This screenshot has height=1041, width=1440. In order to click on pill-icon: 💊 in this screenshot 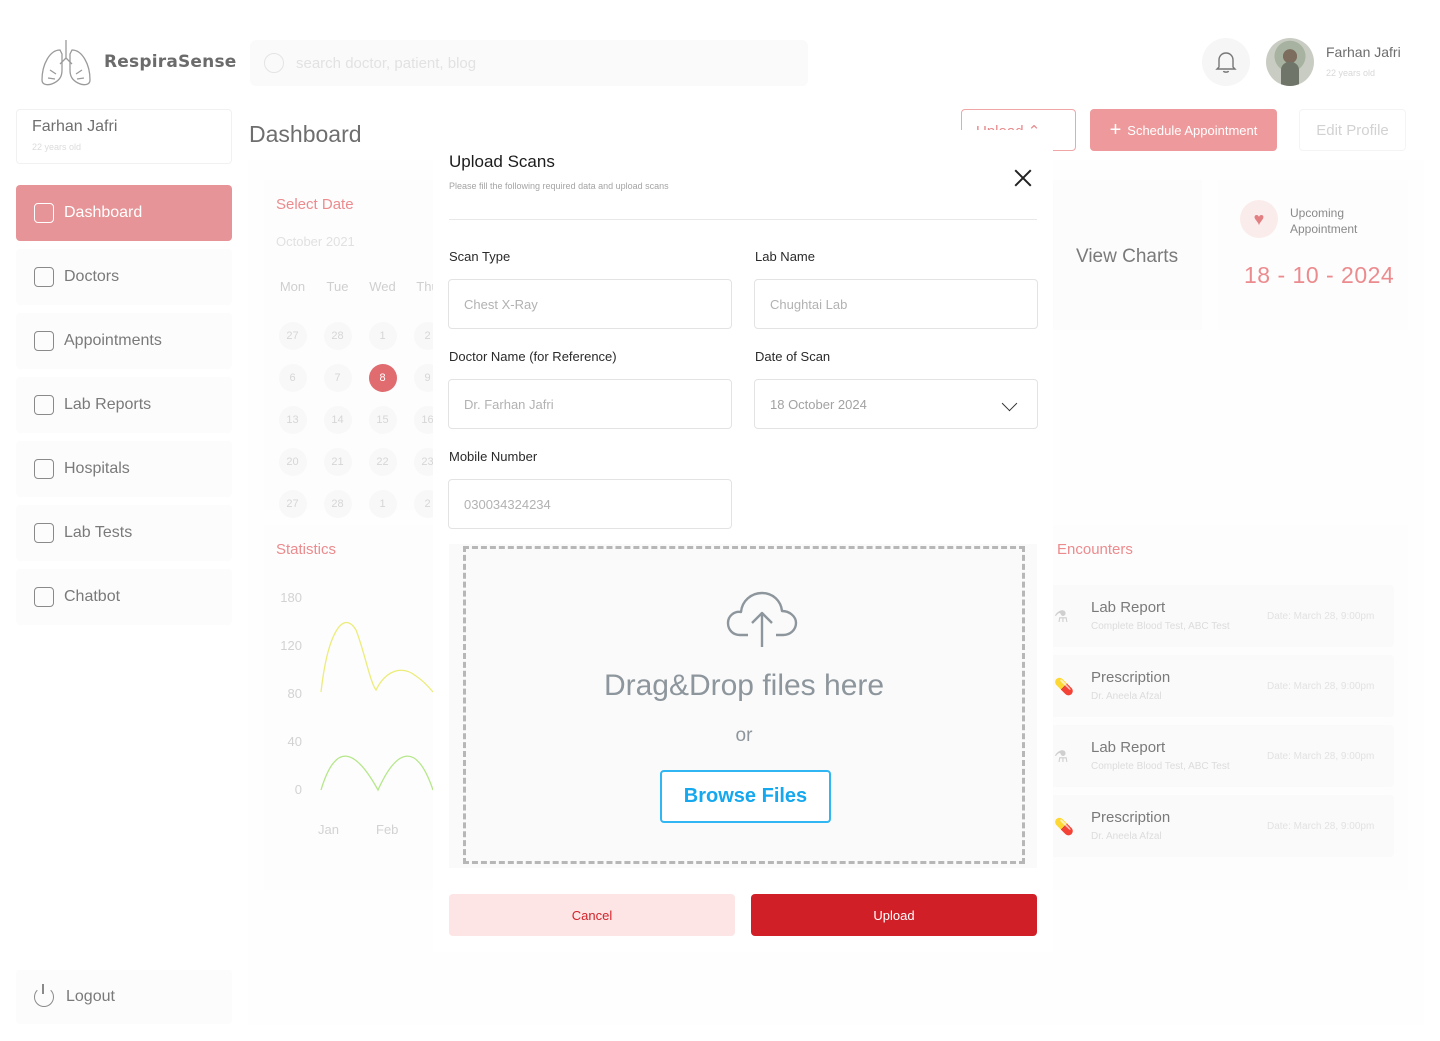, I will do `click(1064, 687)`.